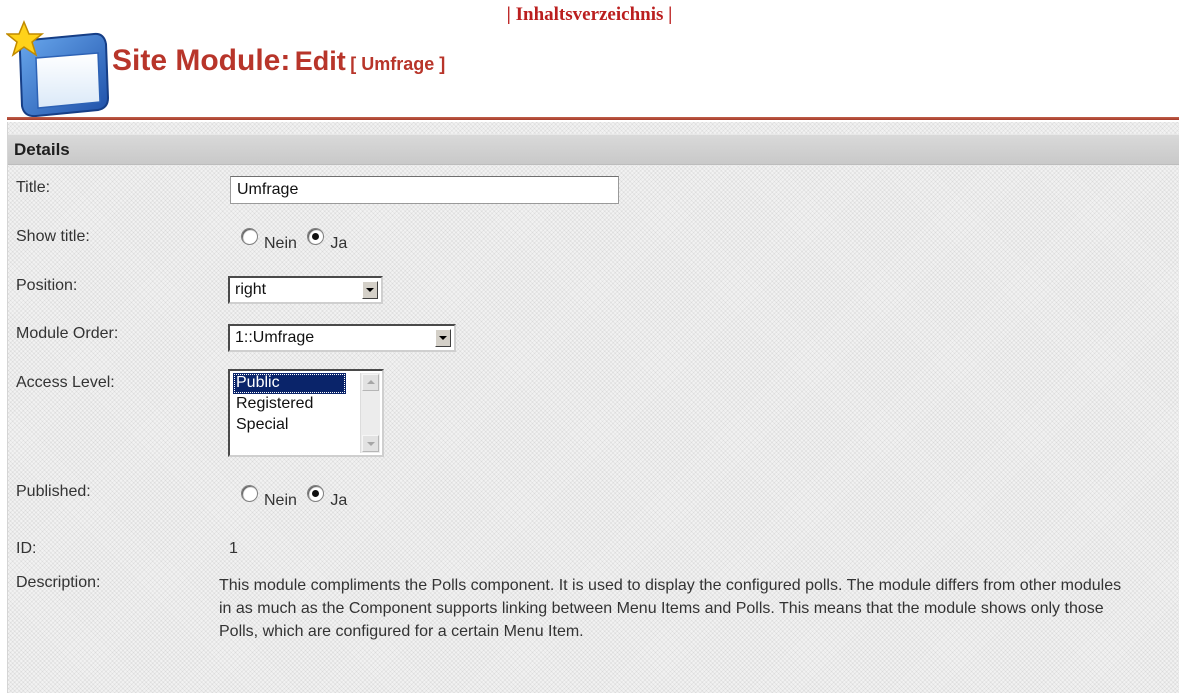 Image resolution: width=1179 pixels, height=693 pixels. Describe the element at coordinates (47, 285) in the screenshot. I see `position-label: Position:` at that location.